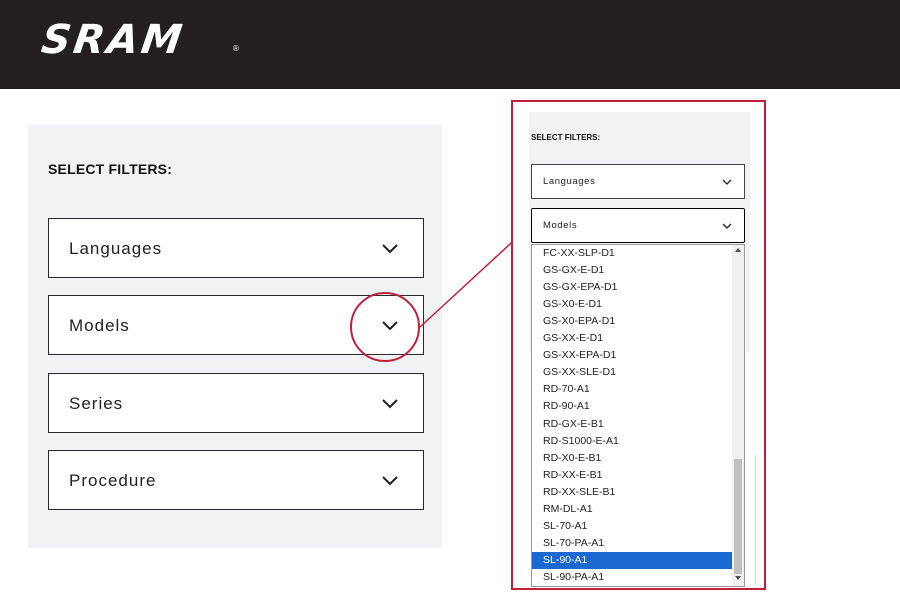 The width and height of the screenshot is (900, 600). I want to click on site-header: SRAM ®, so click(450, 44).